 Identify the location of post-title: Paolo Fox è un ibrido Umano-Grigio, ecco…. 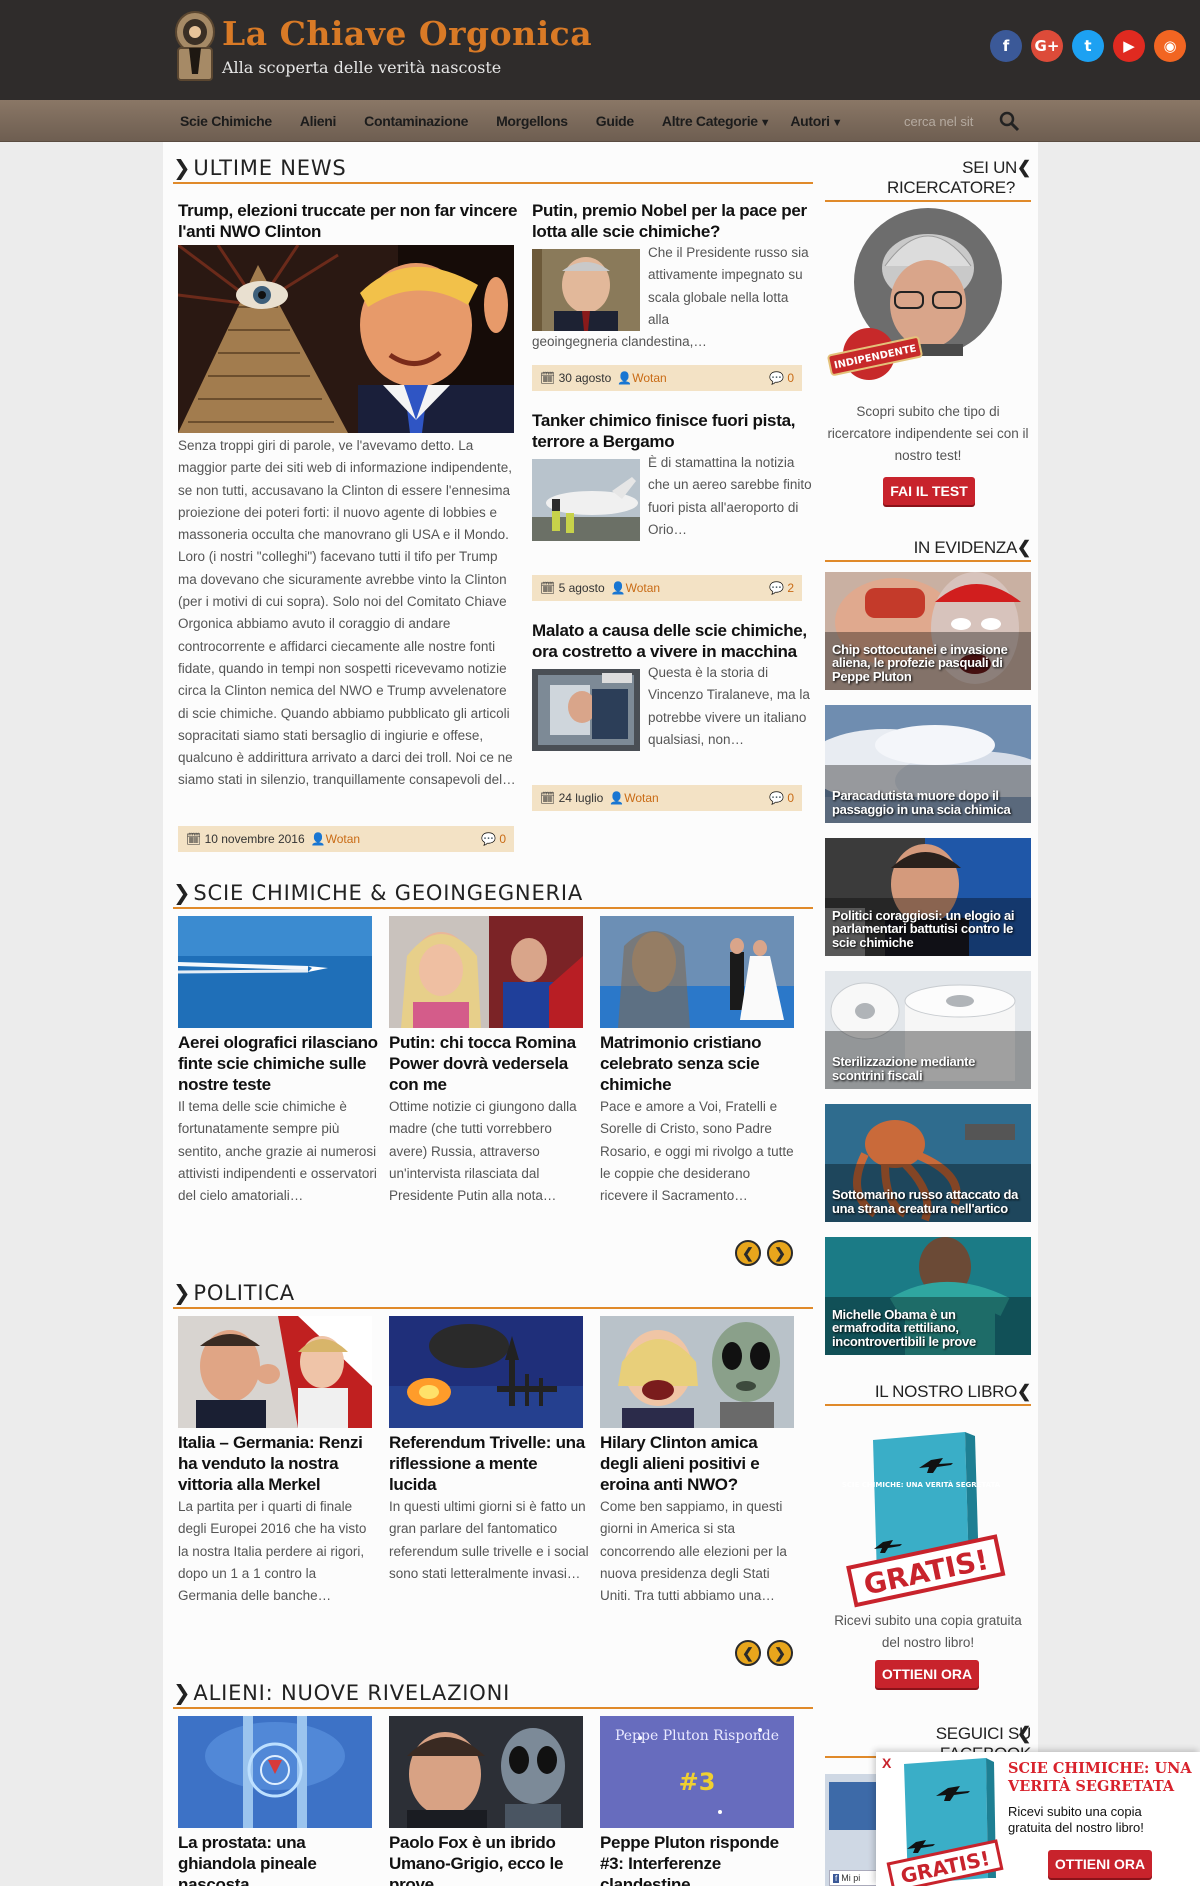
(489, 1859).